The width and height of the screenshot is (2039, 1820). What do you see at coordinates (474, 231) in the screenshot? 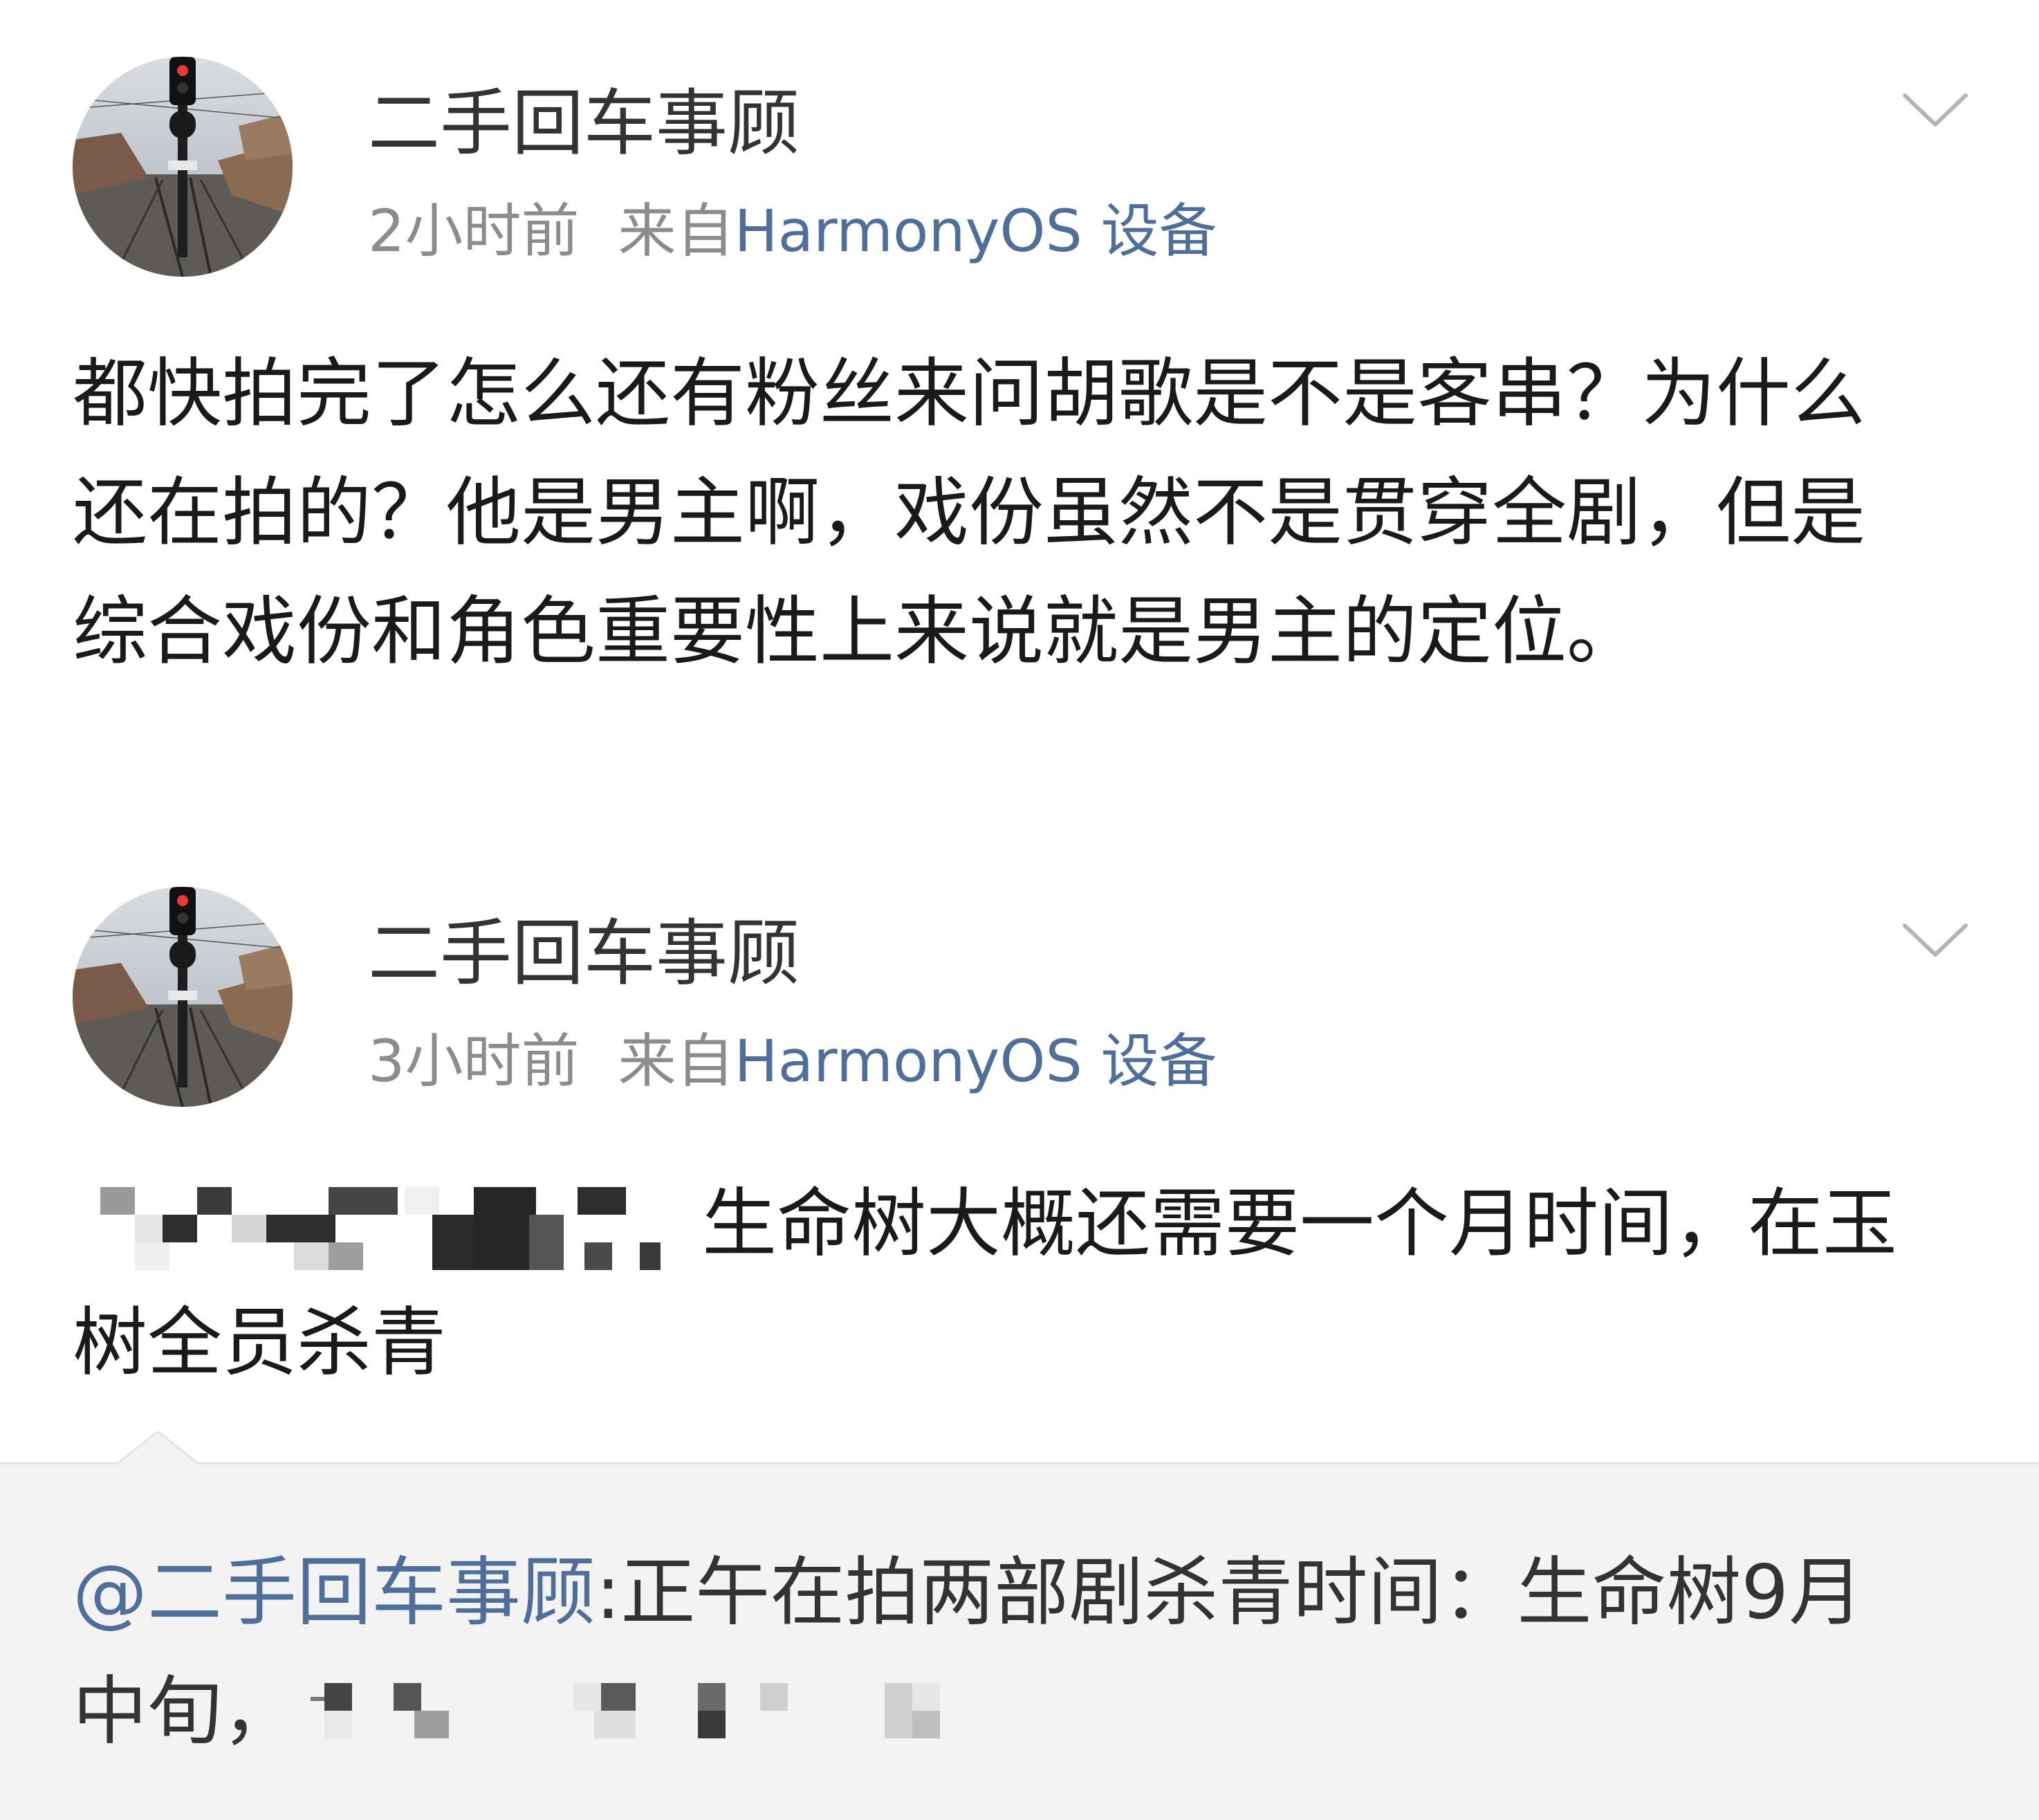
I see `post-time: 2小时前` at bounding box center [474, 231].